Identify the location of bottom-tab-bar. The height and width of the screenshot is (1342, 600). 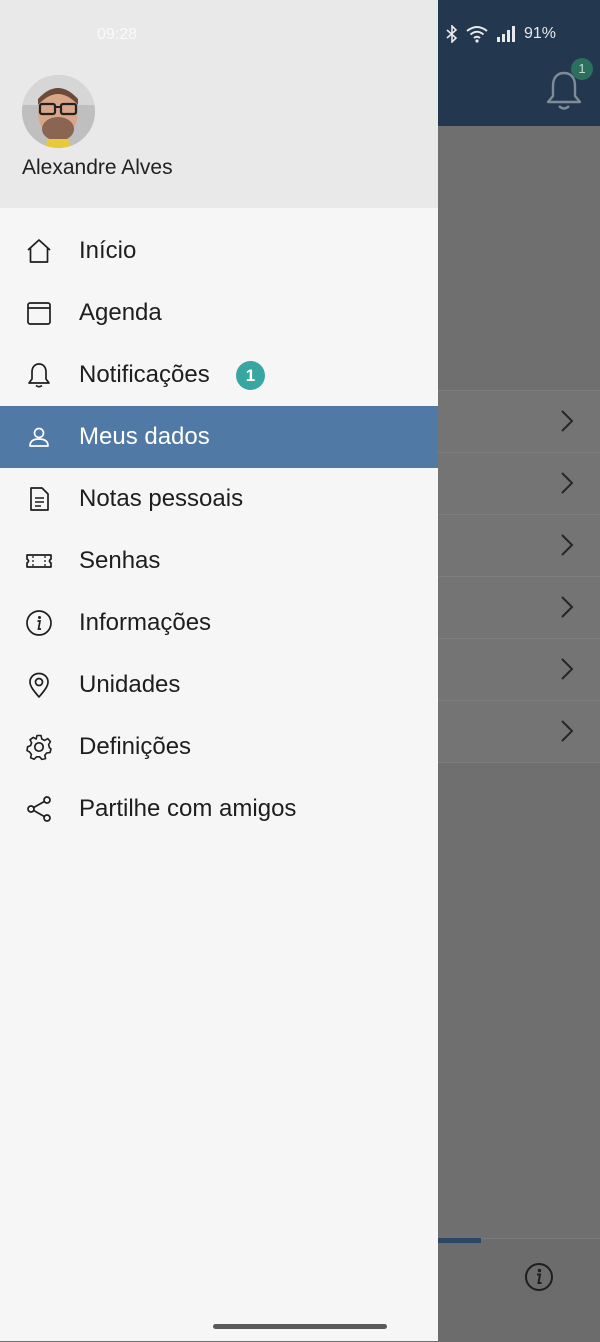
(519, 1290).